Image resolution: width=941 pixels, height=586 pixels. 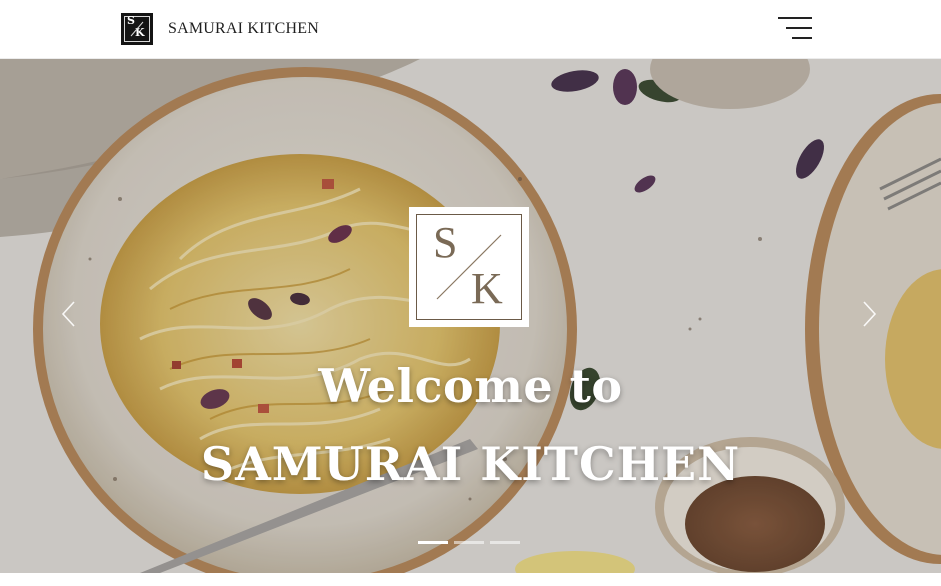 I want to click on hero-title-line2: SAMURAI KITCHEN, so click(x=470, y=464).